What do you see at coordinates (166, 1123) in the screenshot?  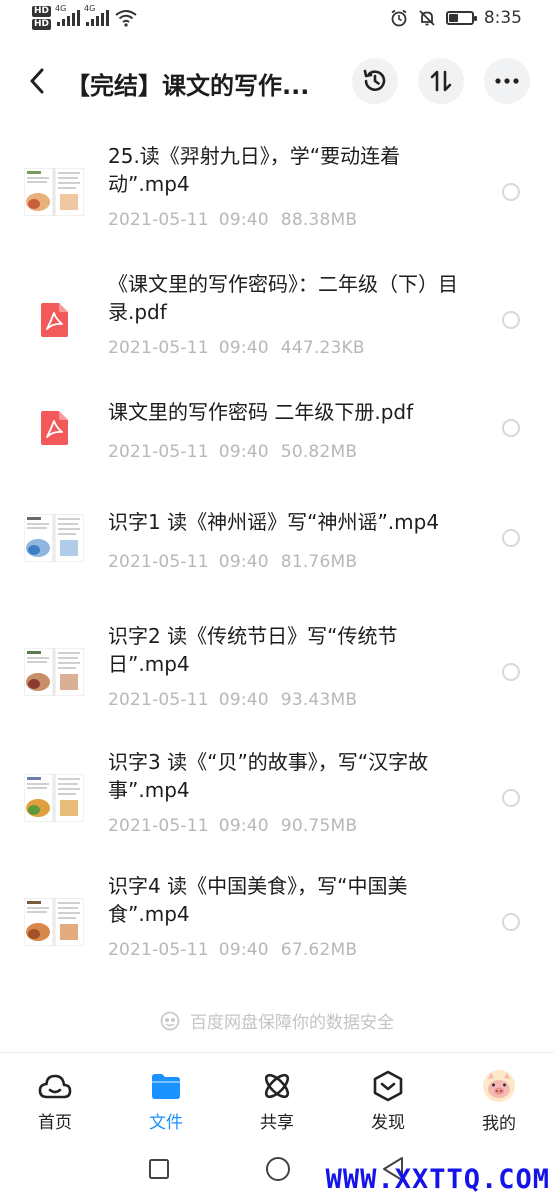 I see `tab-label-files: 文件` at bounding box center [166, 1123].